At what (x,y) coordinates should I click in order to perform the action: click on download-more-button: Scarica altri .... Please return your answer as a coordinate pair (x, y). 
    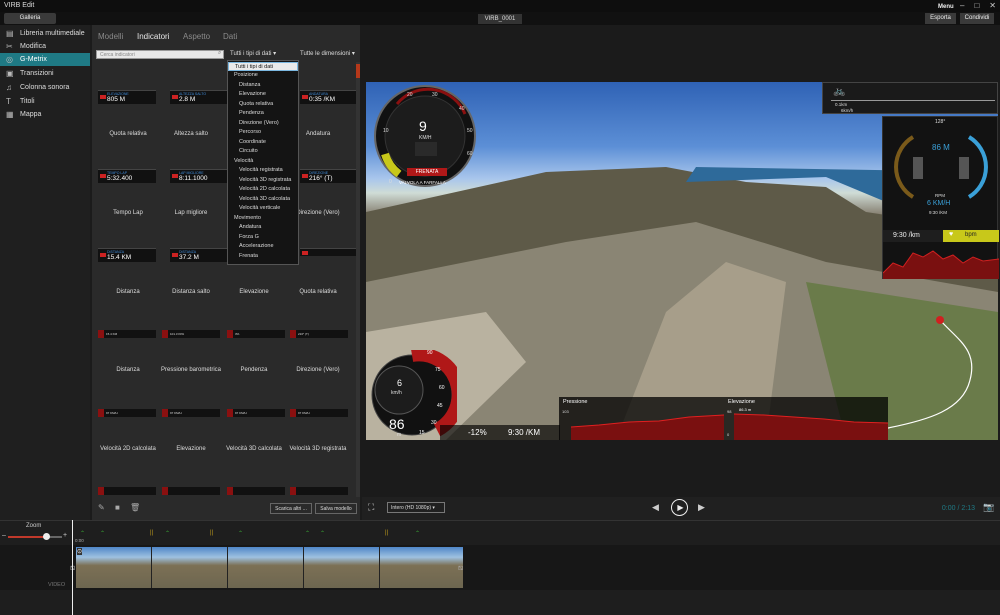
    Looking at the image, I should click on (291, 508).